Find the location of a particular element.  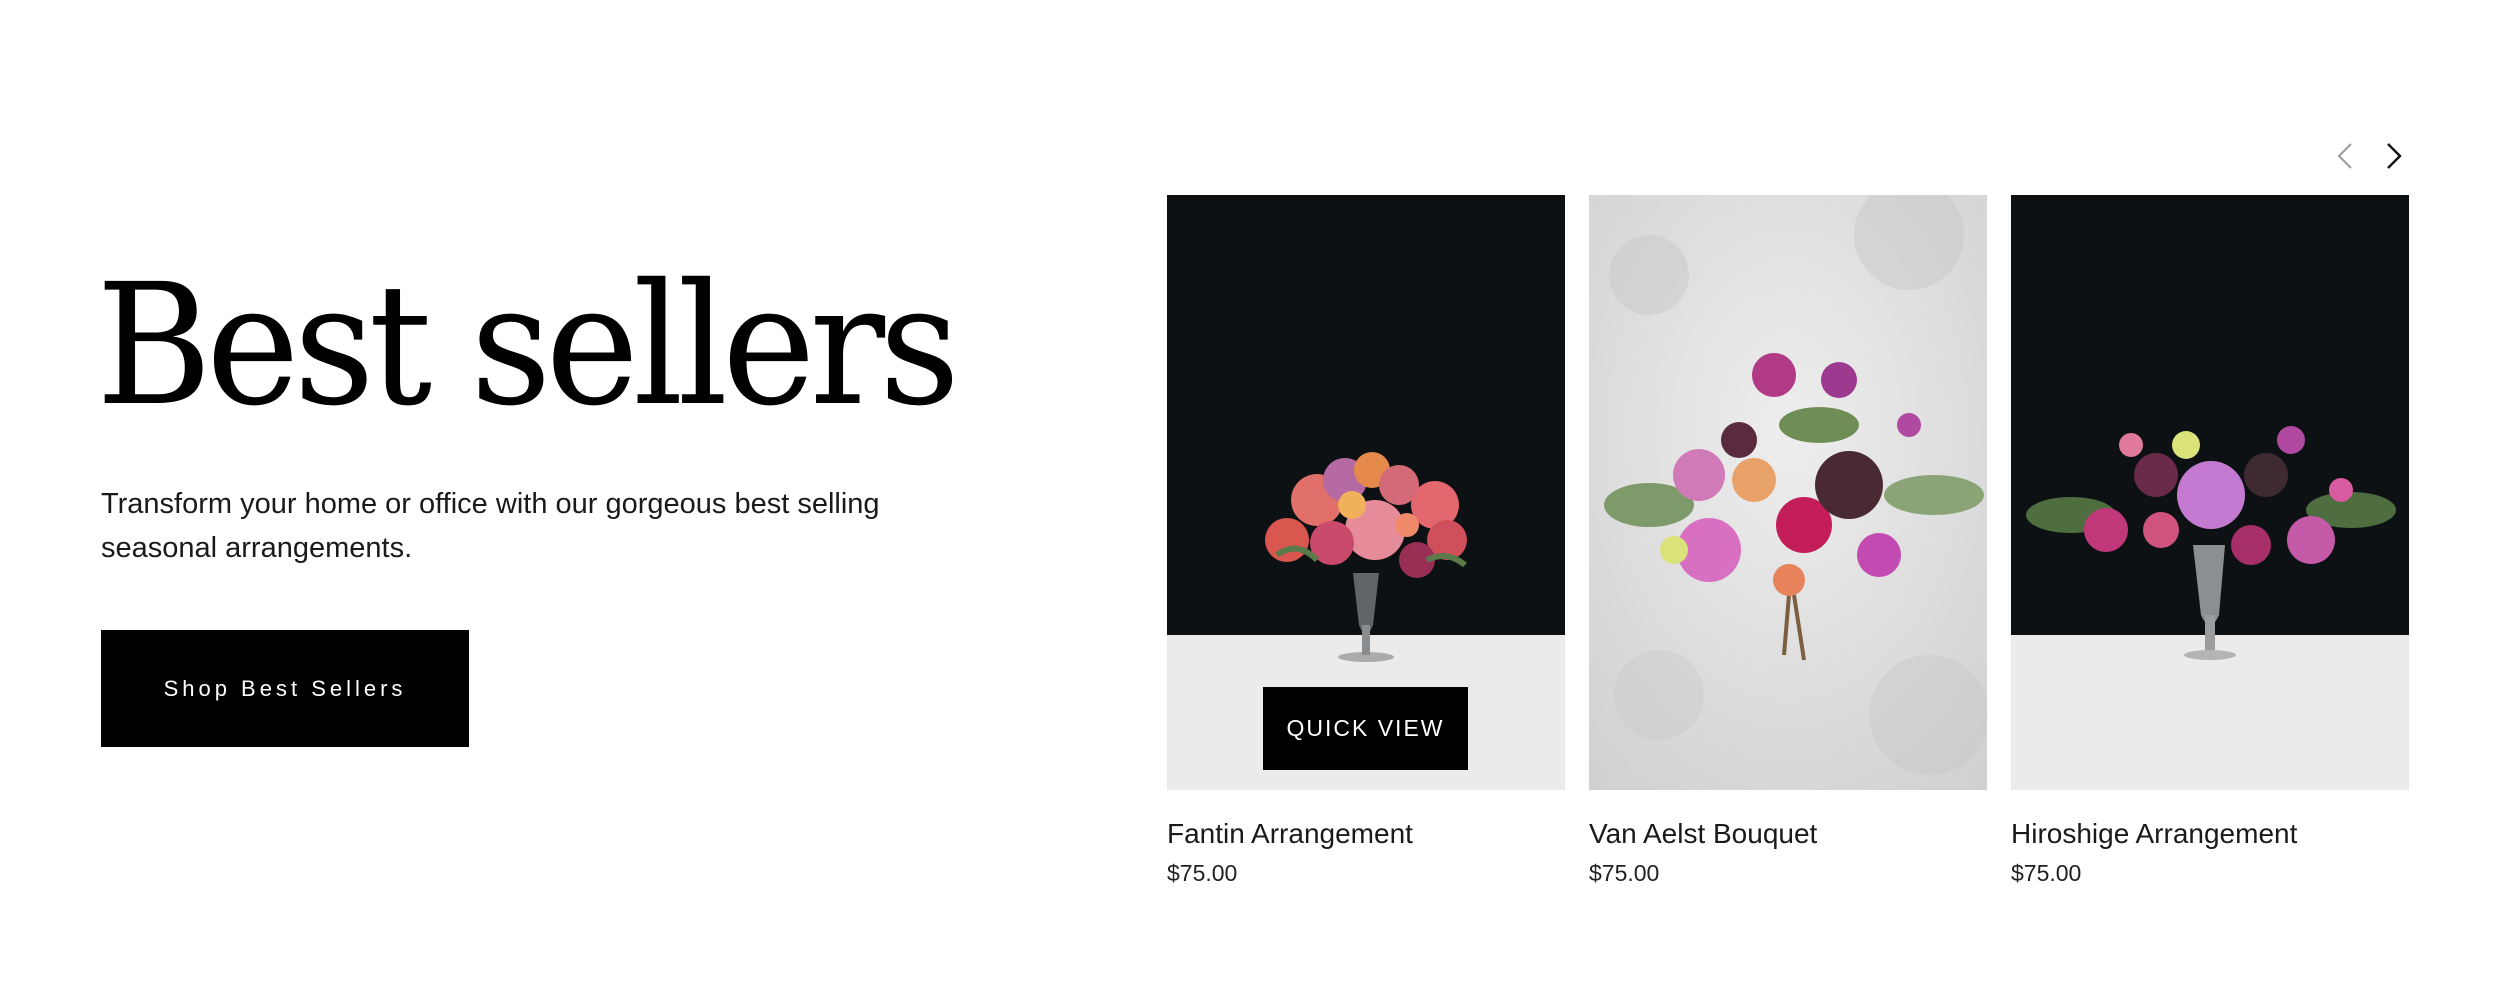

flower-bouquet-image is located at coordinates (1788, 492).